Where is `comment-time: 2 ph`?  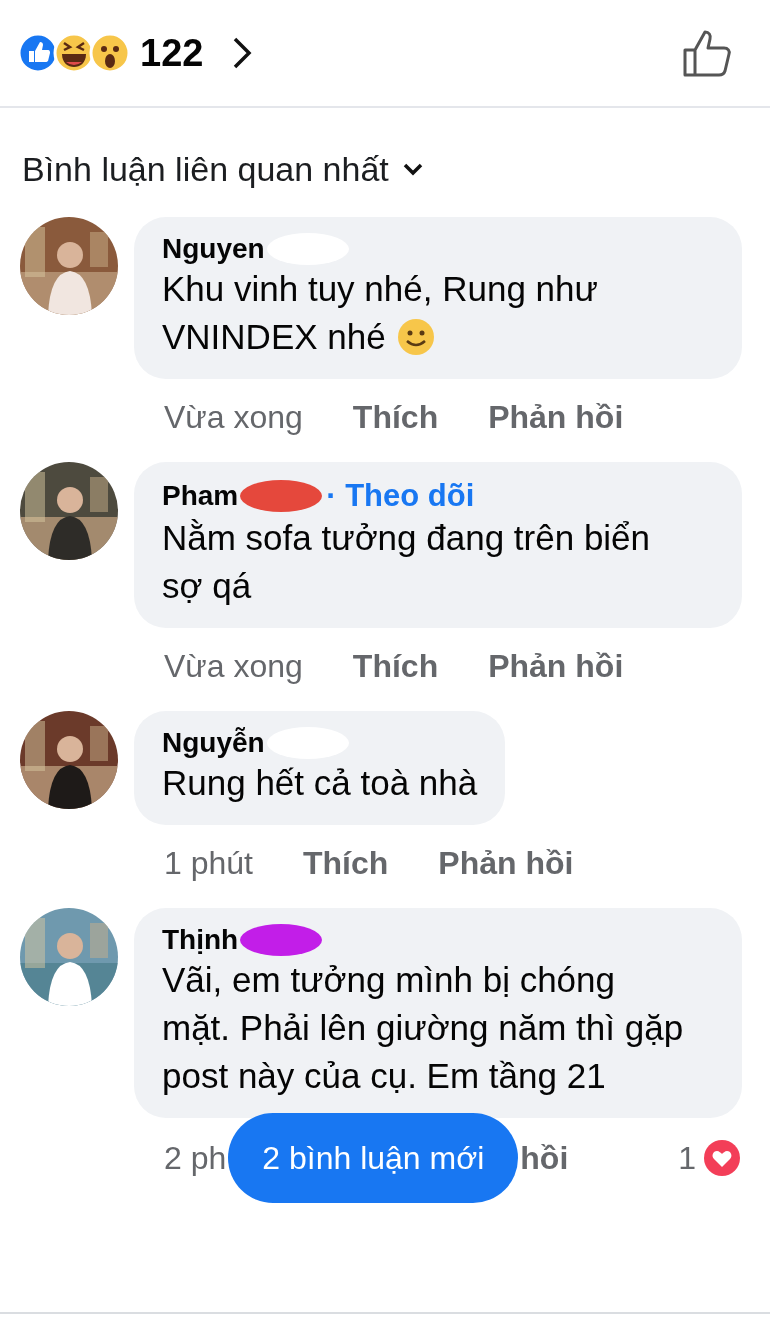 comment-time: 2 ph is located at coordinates (195, 1158).